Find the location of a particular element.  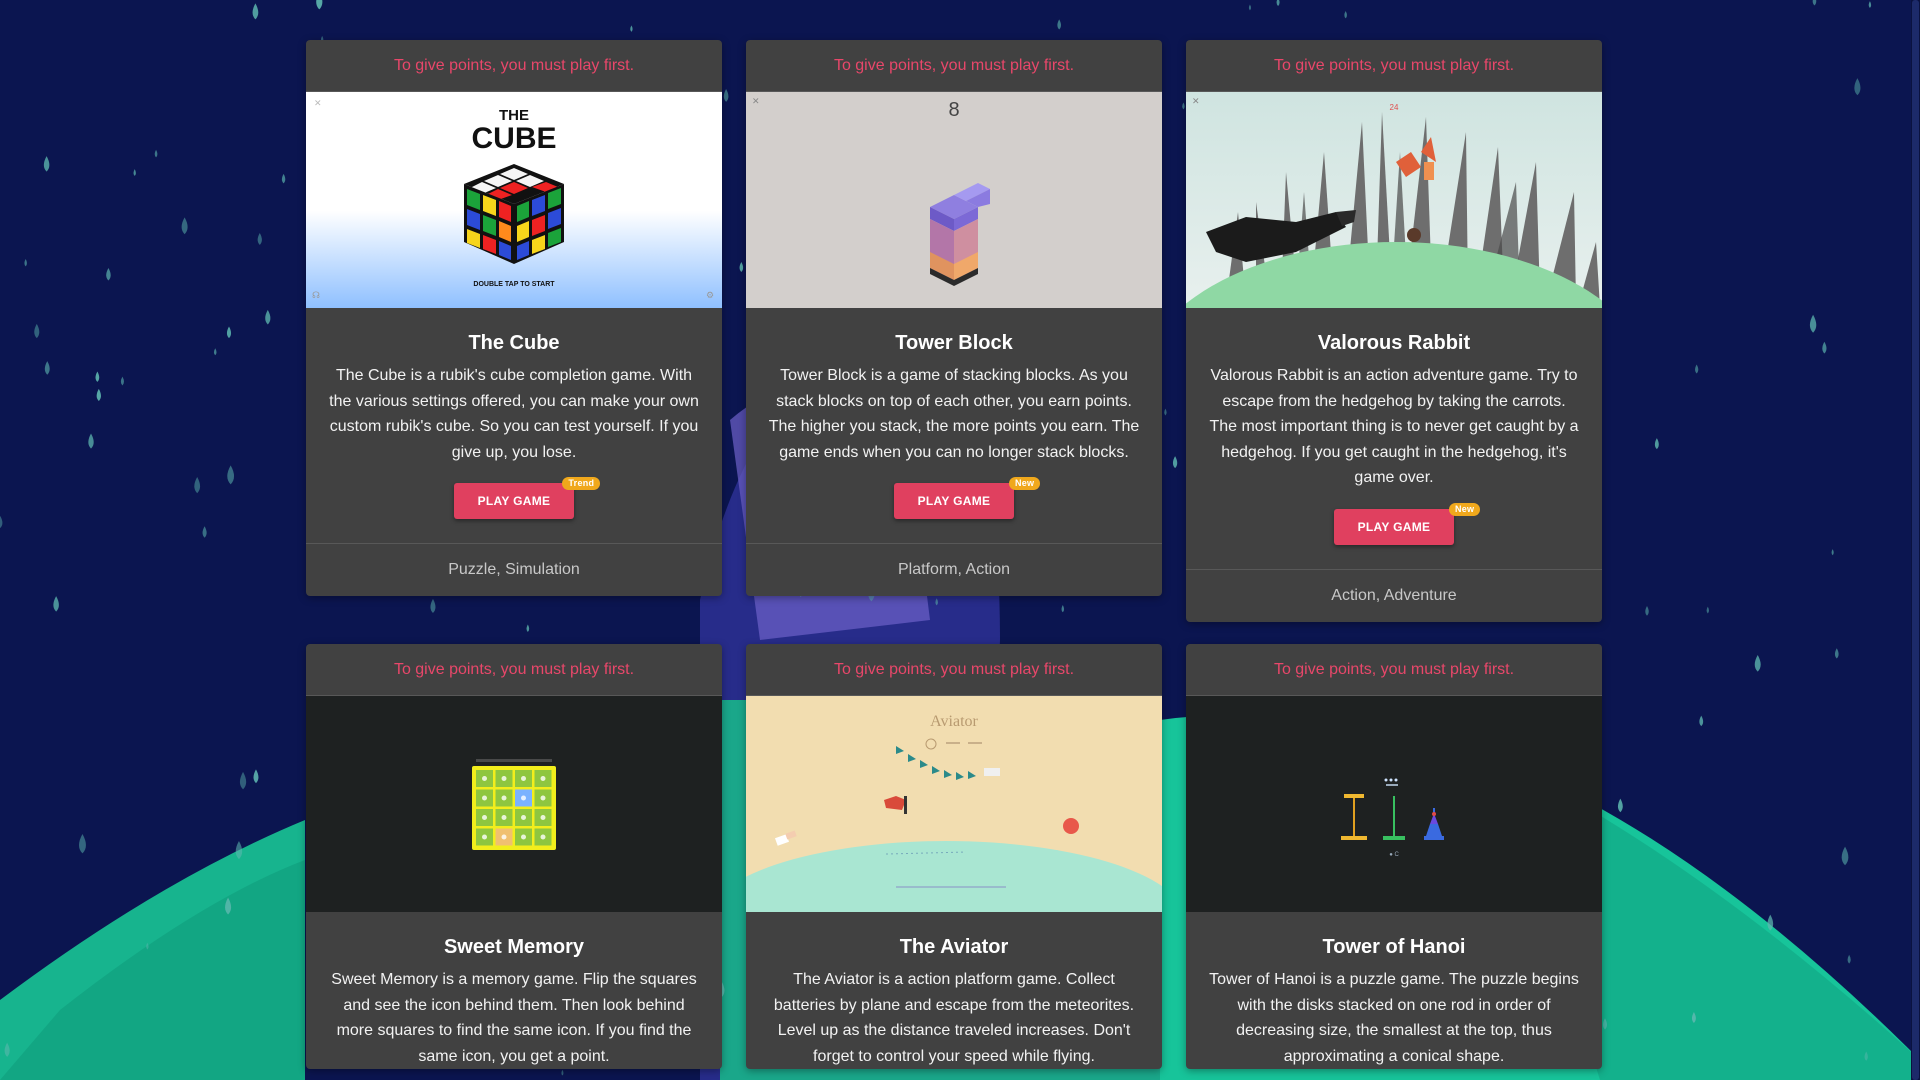

play-game-button: PLAY GAME Trend is located at coordinates (527, 498).